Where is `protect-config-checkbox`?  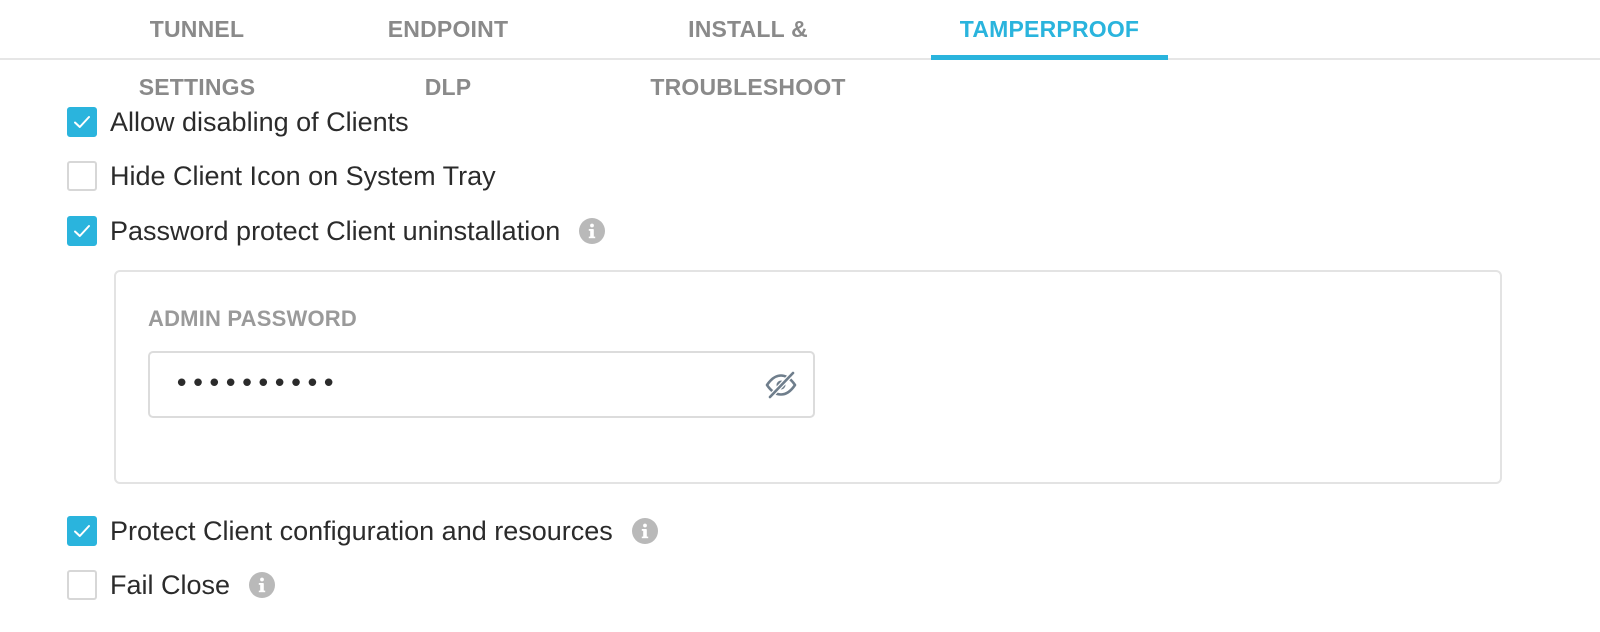
protect-config-checkbox is located at coordinates (82, 531).